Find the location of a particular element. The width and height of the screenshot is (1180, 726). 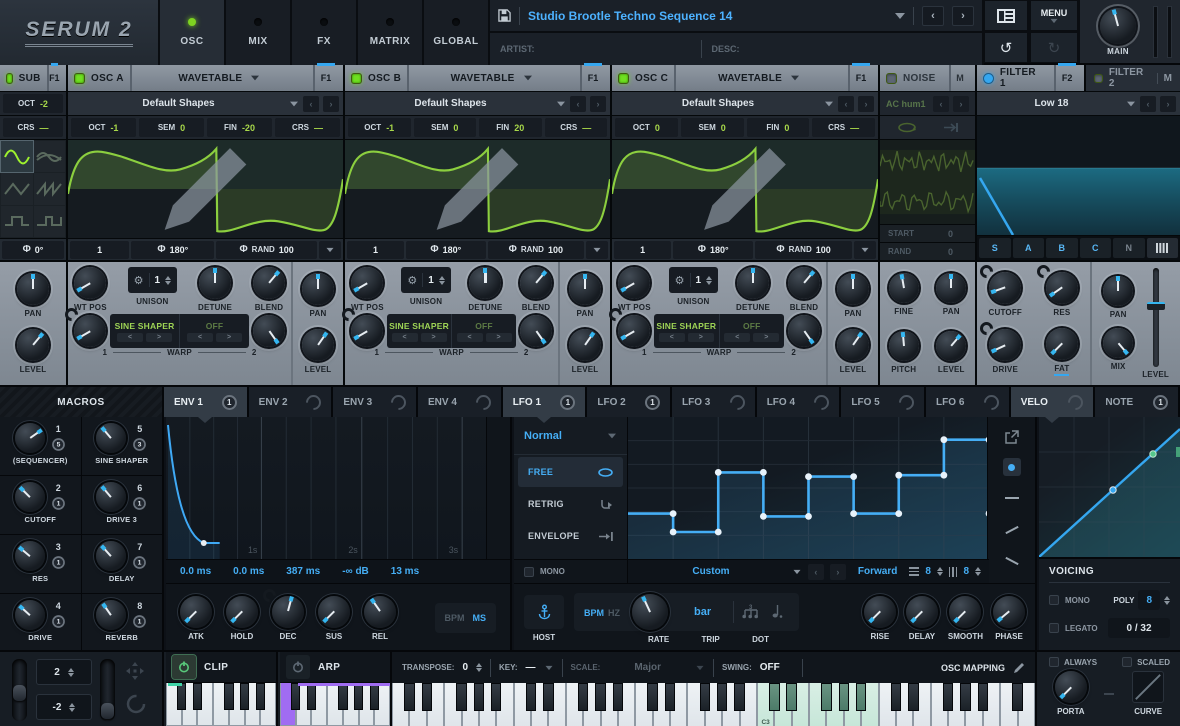

warp2-mode-select: OFF < > is located at coordinates (752, 331).